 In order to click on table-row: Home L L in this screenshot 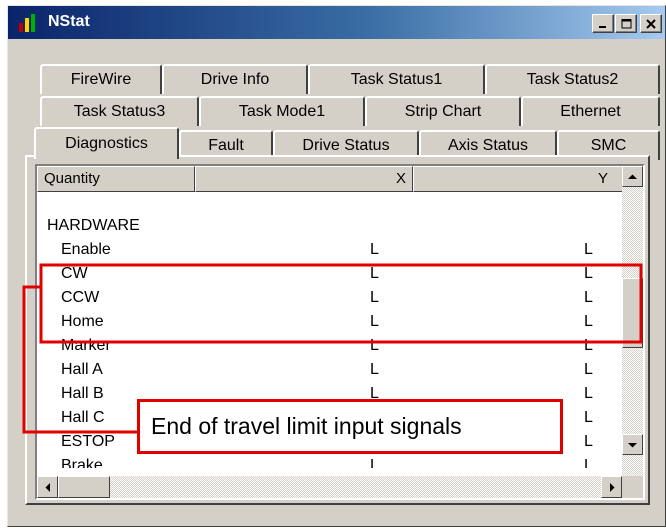, I will do `click(329, 322)`.